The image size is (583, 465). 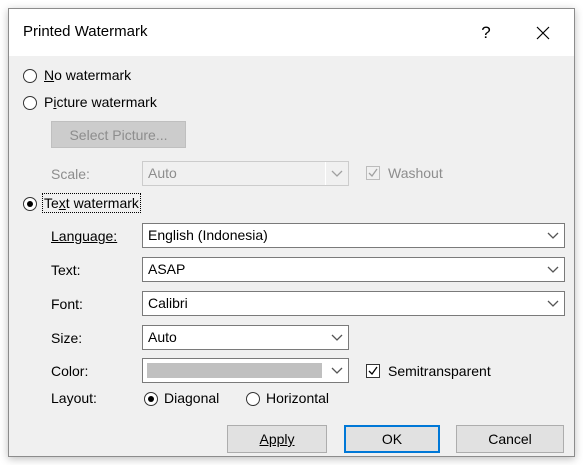 I want to click on picture-watermark-label: Picture watermark, so click(x=100, y=102).